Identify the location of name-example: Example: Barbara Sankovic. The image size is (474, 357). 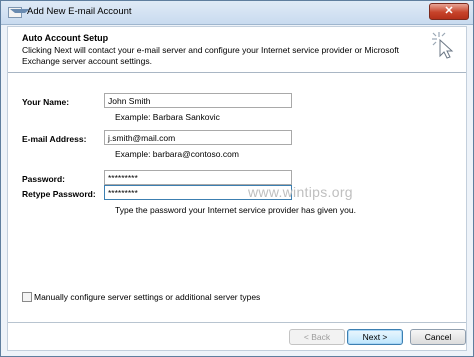
(167, 117).